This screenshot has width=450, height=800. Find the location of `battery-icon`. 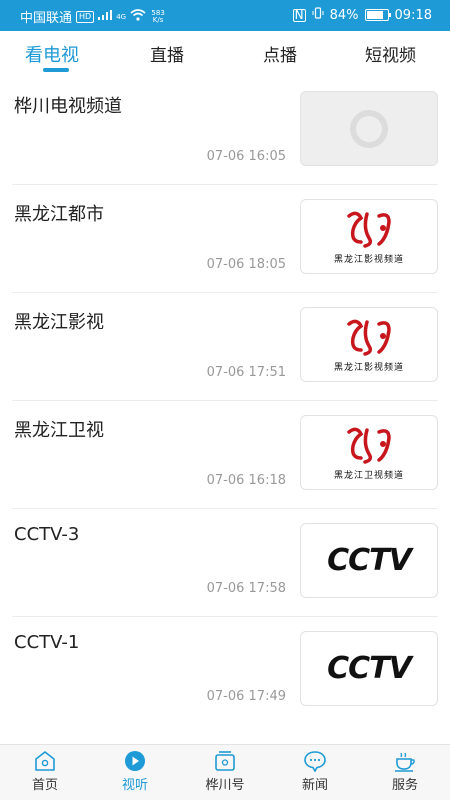

battery-icon is located at coordinates (377, 15).